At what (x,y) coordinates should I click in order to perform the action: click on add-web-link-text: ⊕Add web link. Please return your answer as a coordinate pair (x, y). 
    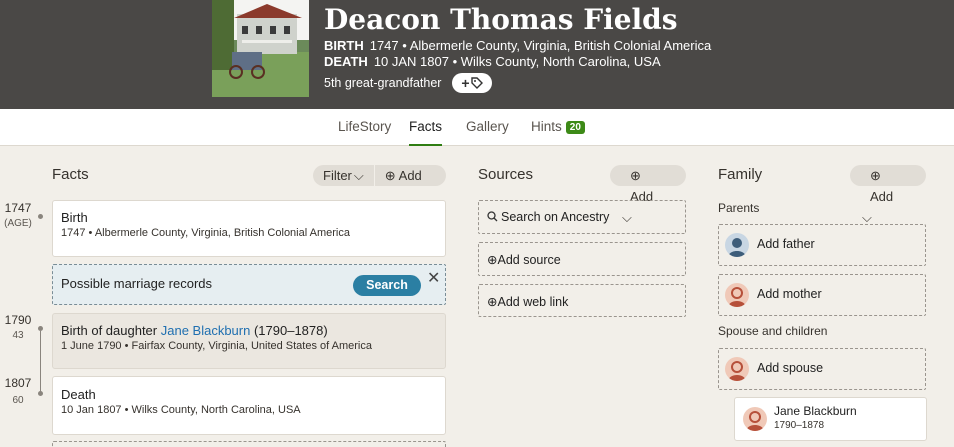
    Looking at the image, I should click on (527, 301).